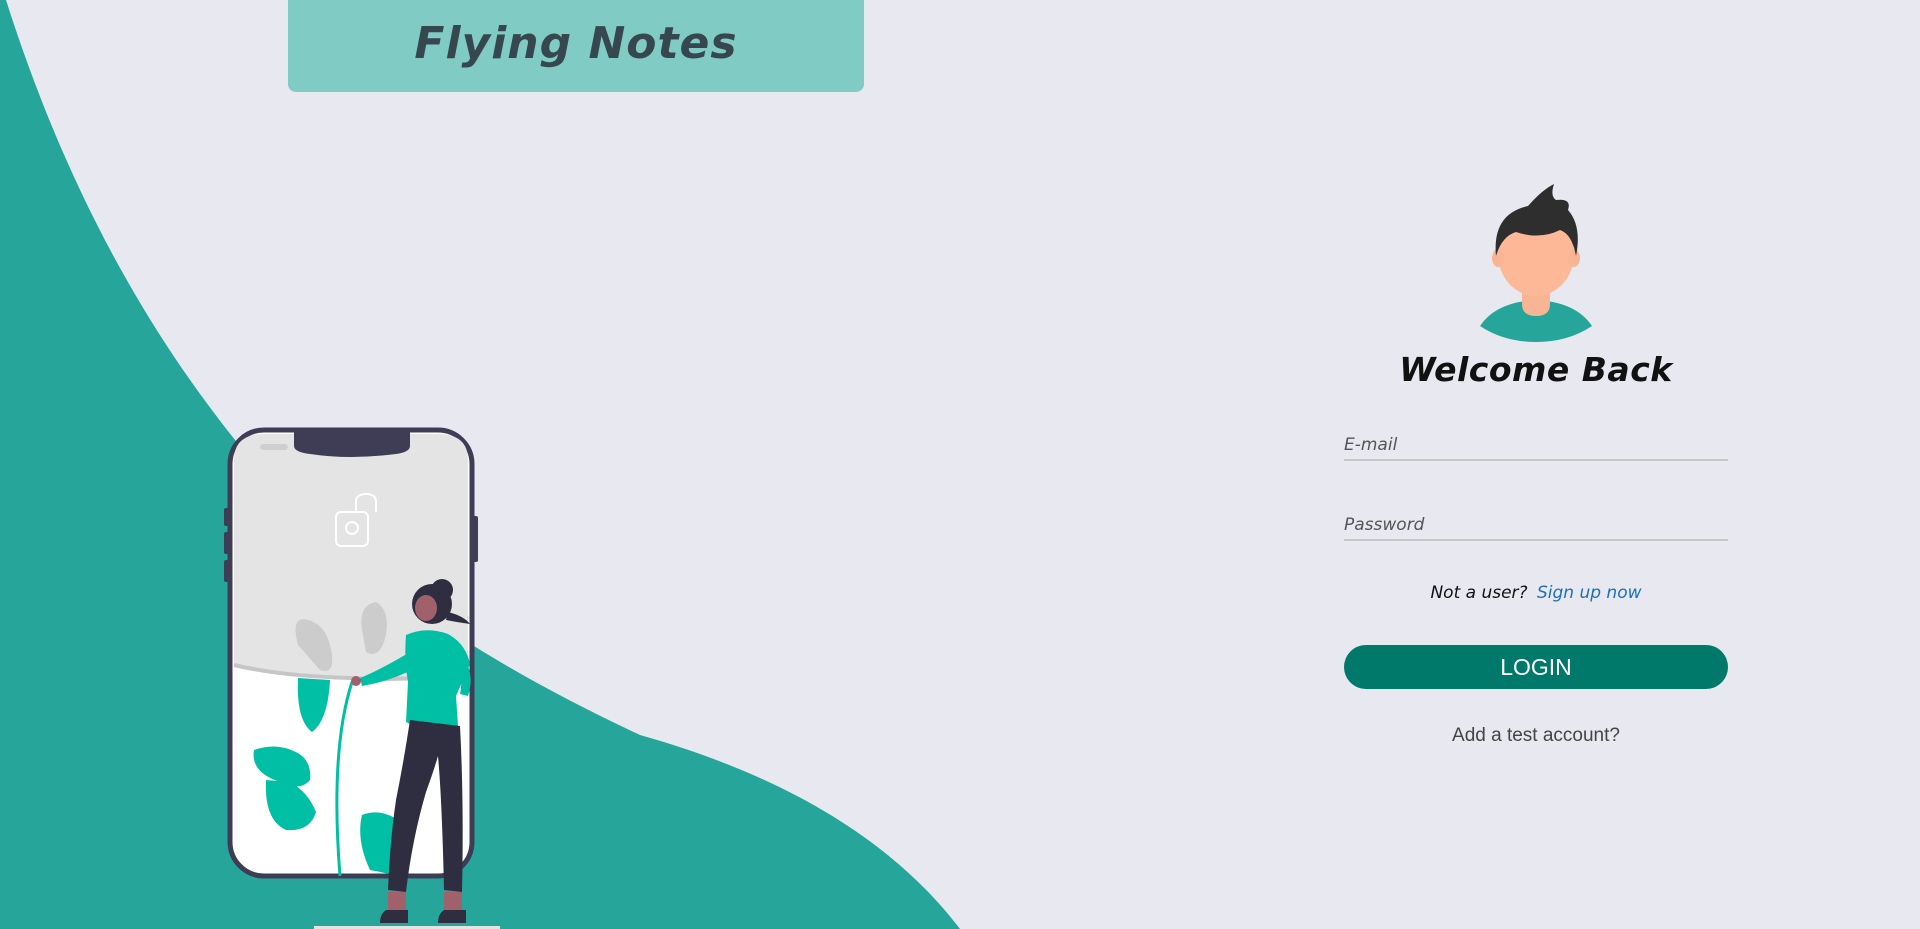 This screenshot has width=1920, height=929. I want to click on brand-title: Flying Notes, so click(576, 43).